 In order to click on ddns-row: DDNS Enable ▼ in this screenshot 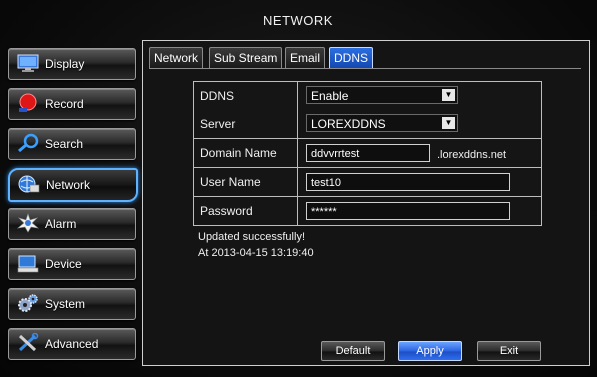, I will do `click(367, 96)`.